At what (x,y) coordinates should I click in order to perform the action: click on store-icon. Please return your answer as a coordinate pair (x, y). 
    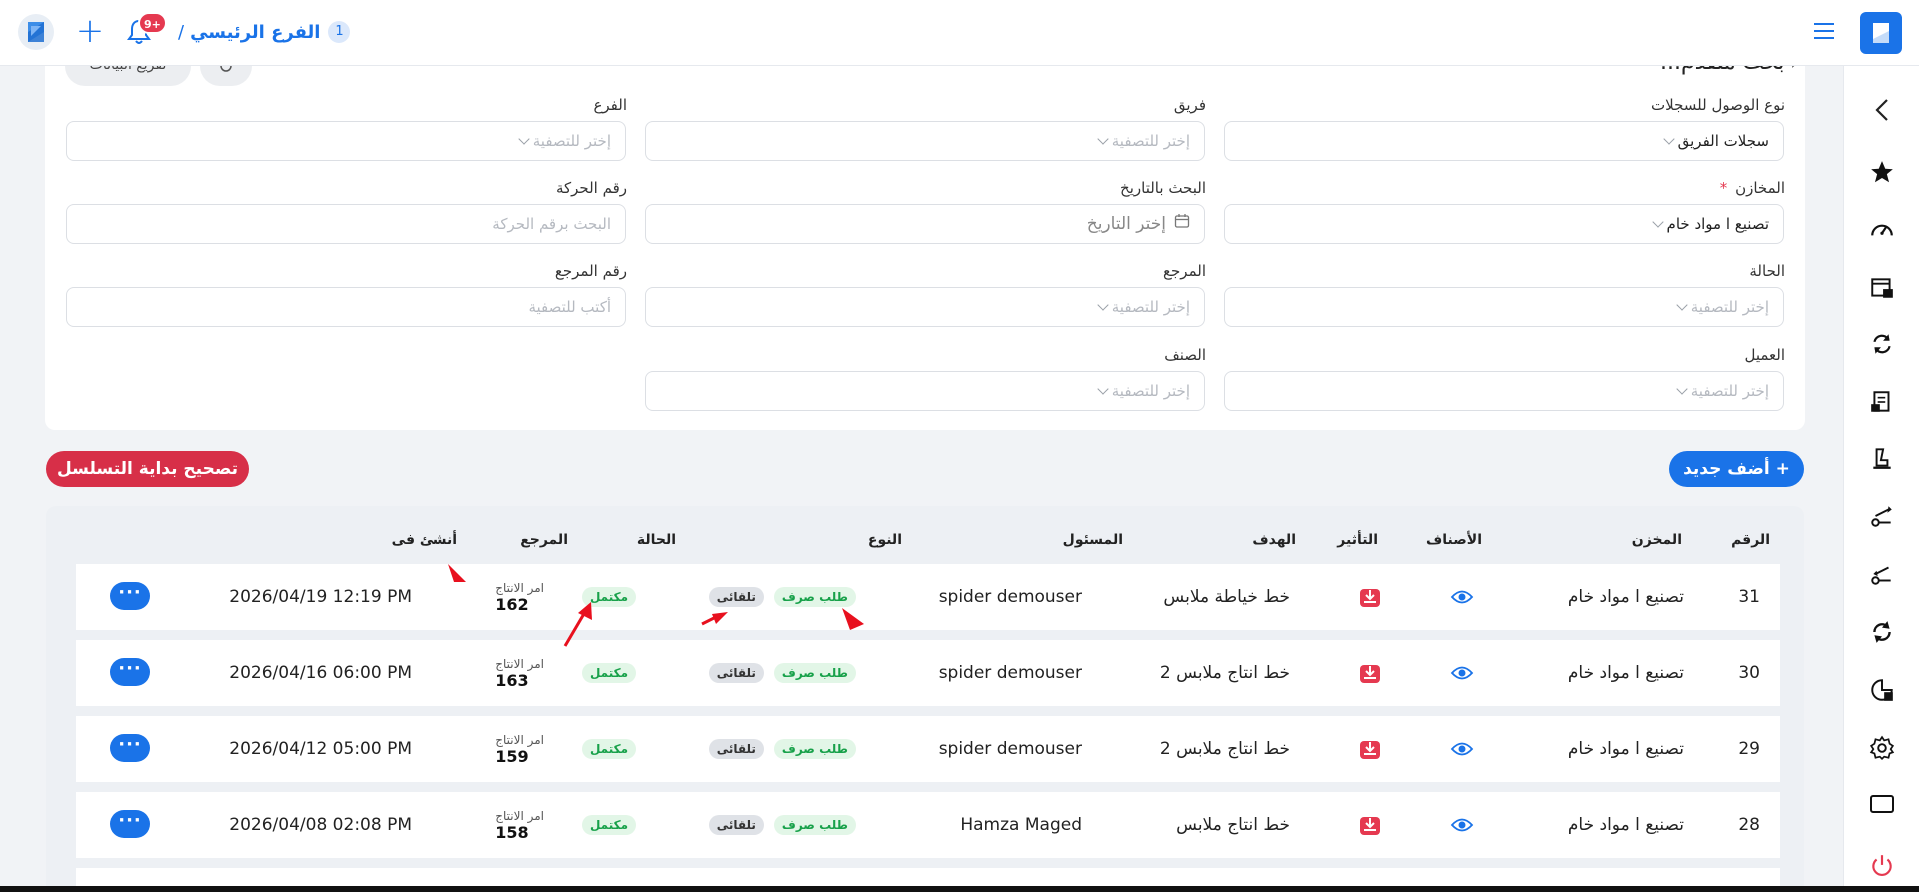
    Looking at the image, I should click on (1882, 288).